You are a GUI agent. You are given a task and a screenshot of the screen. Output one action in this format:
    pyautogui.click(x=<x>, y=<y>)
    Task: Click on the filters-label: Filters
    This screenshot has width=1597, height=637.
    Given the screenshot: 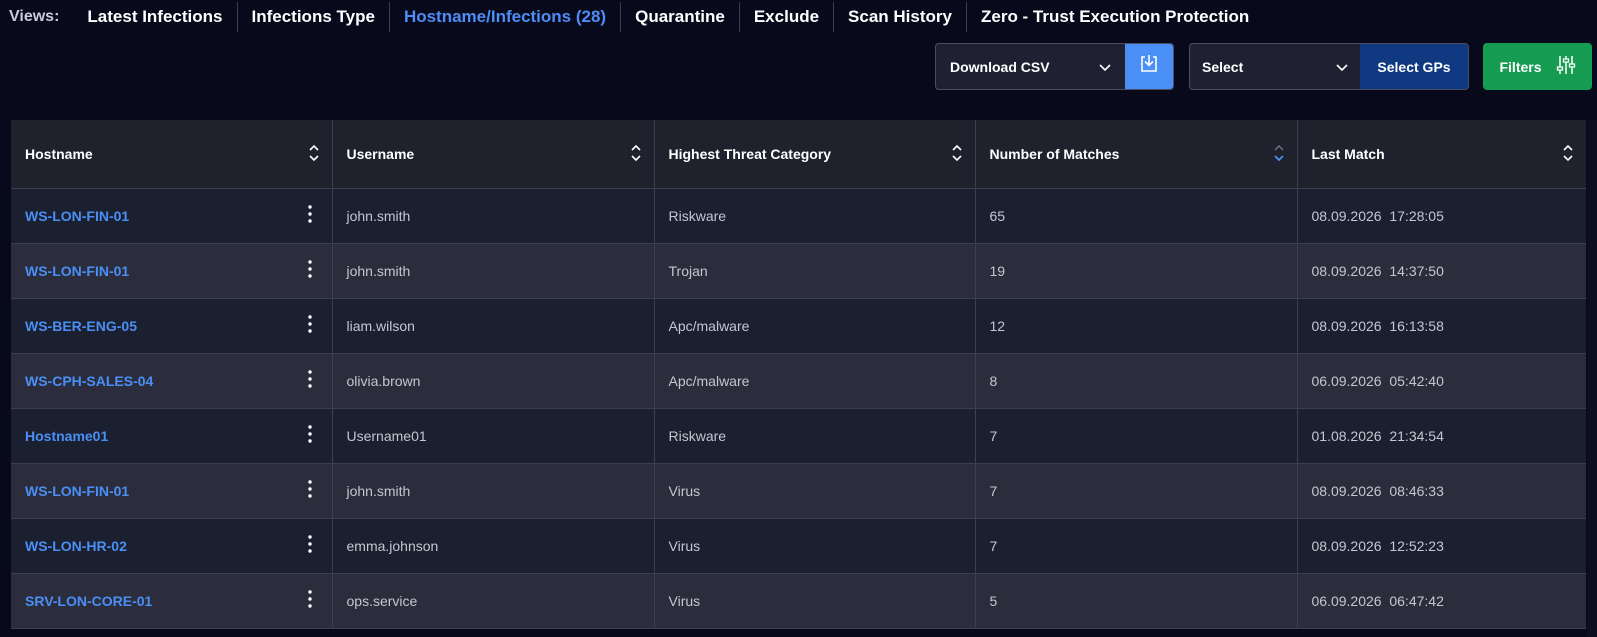 What is the action you would take?
    pyautogui.click(x=1520, y=66)
    